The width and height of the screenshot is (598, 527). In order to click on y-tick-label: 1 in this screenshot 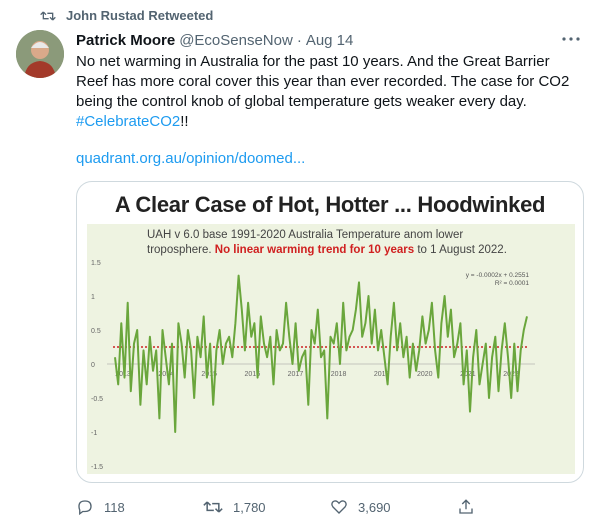, I will do `click(93, 297)`.